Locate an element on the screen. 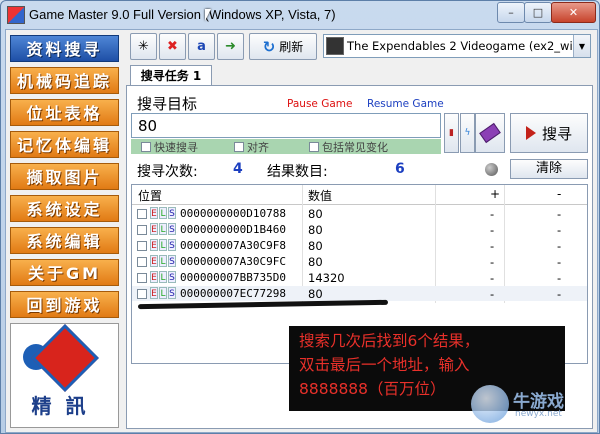 This screenshot has height=434, width=600. include-changes-option: 包括常见变化 is located at coordinates (348, 147).